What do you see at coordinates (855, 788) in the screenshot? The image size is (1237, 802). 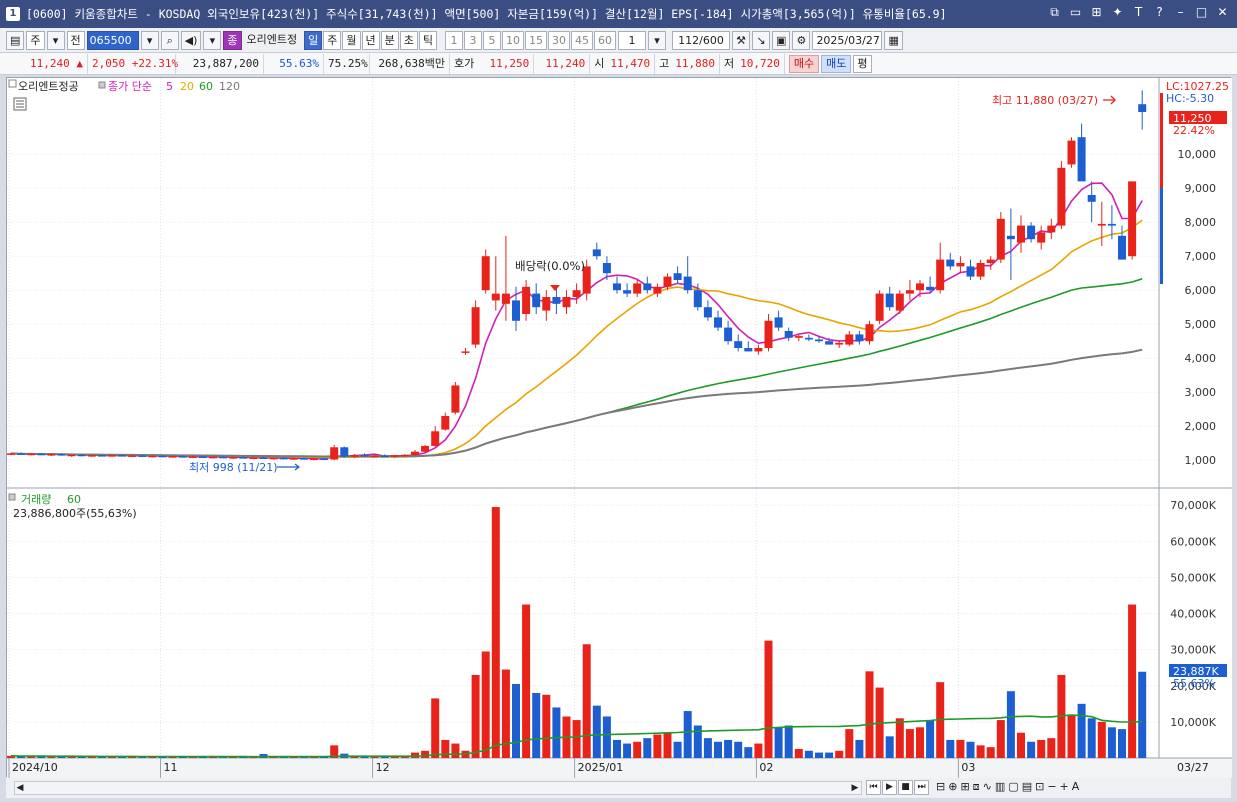 I see `scroll-right-icon: ▶` at bounding box center [855, 788].